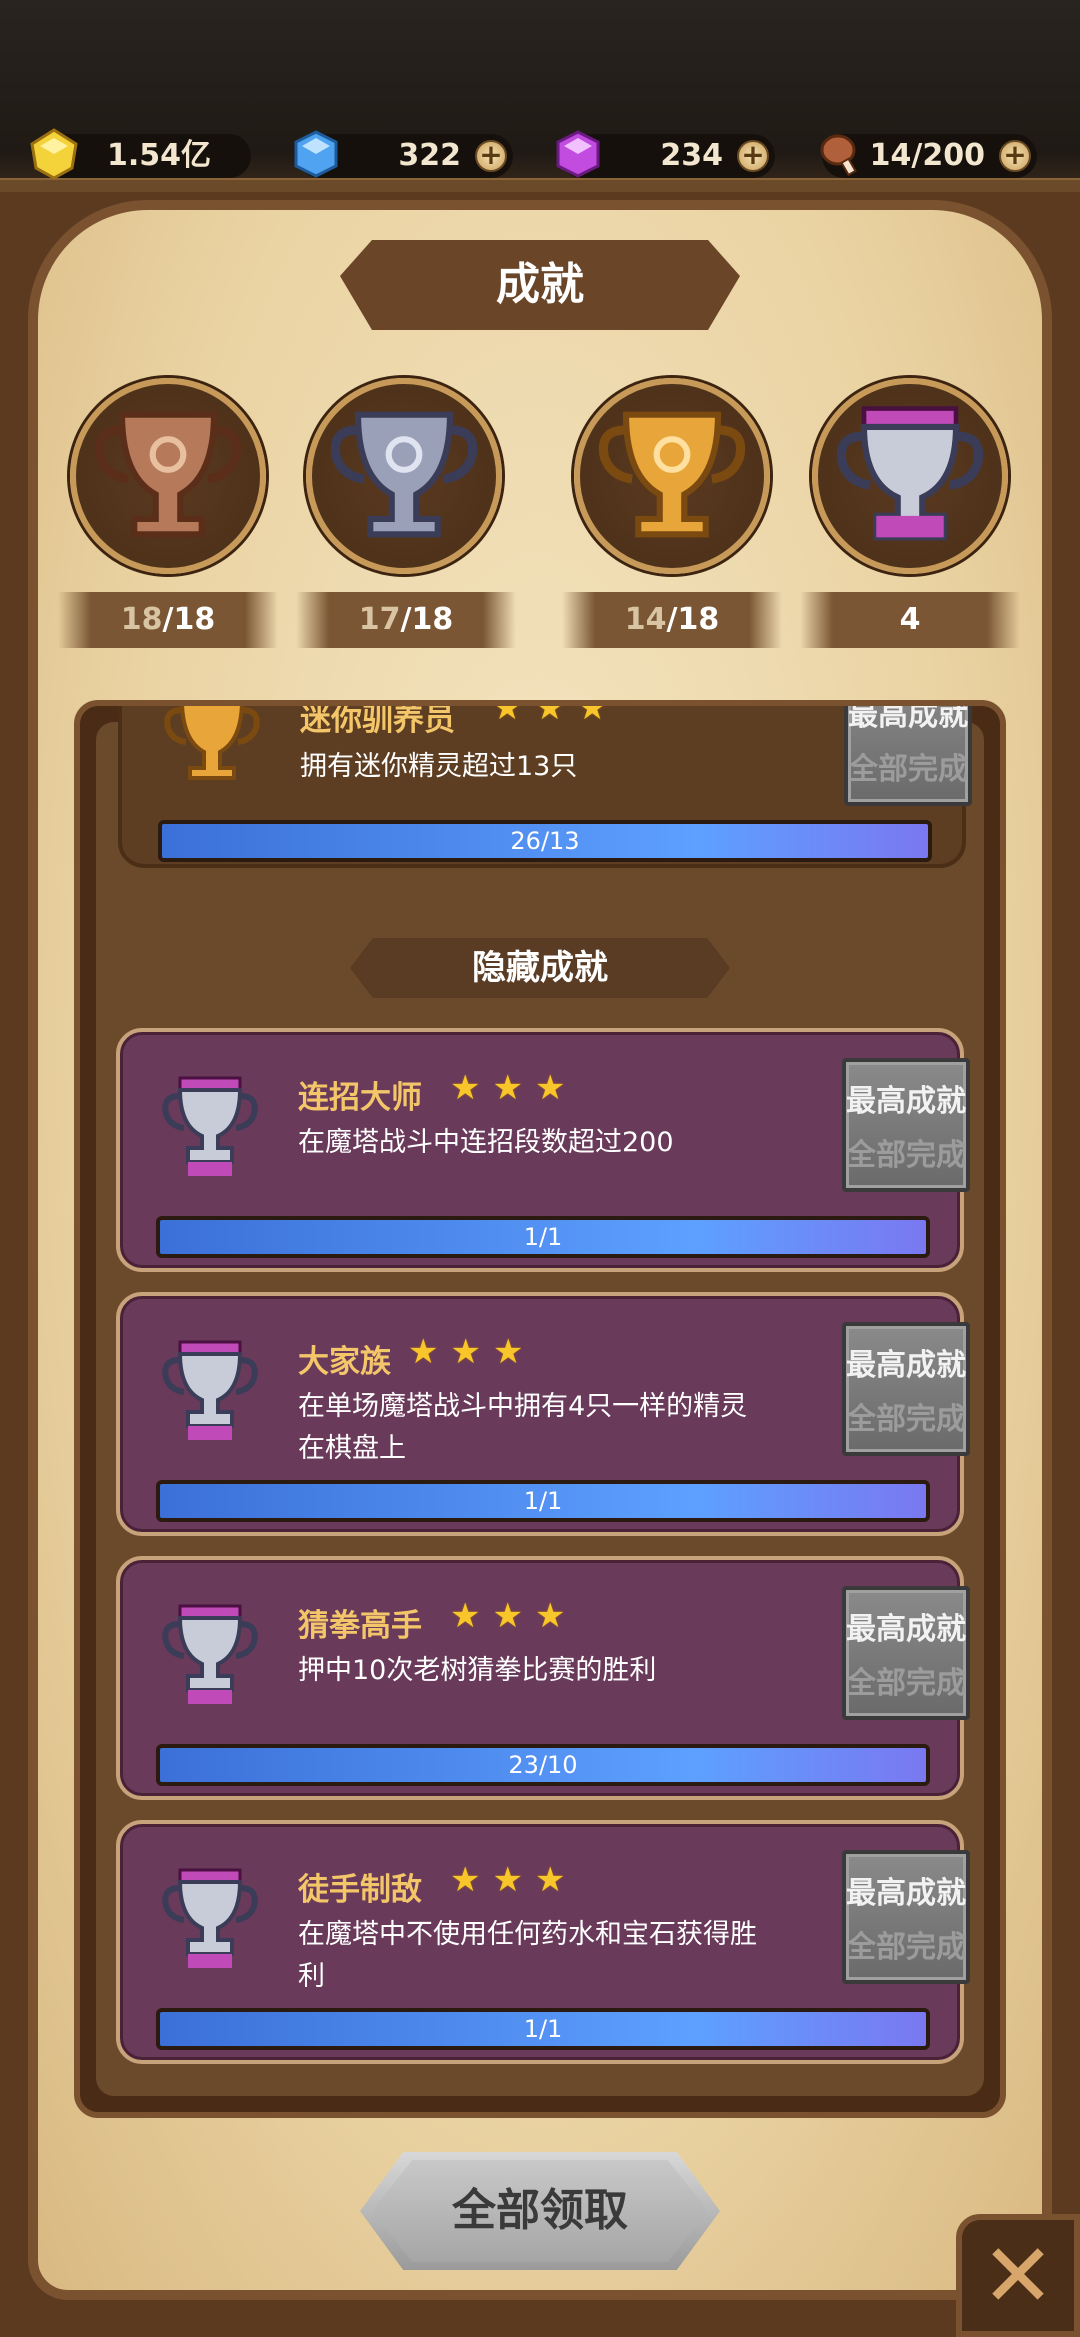 This screenshot has height=2337, width=1080. Describe the element at coordinates (486, 1142) in the screenshot. I see `achievement-desc: 在魔塔战斗中连招段数超过200` at that location.